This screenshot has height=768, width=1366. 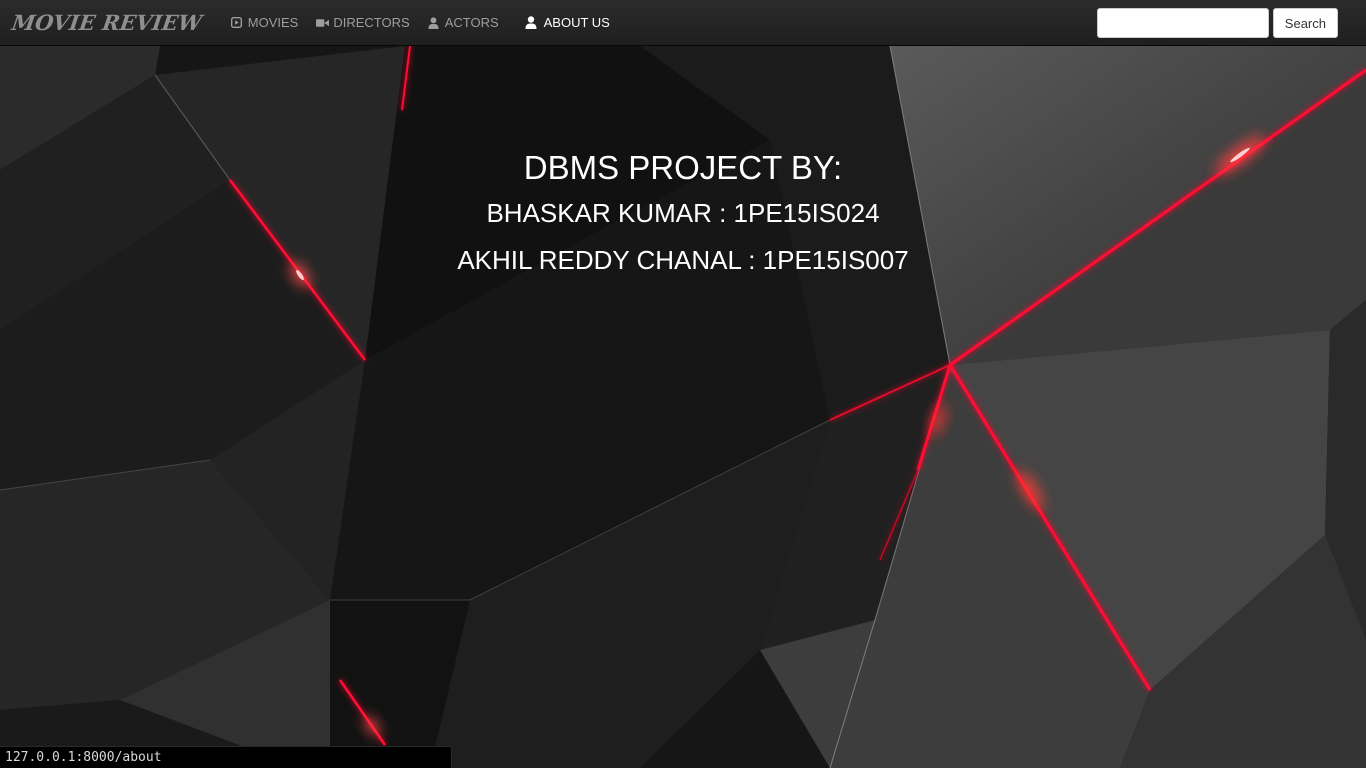 I want to click on nav-item-actors: ACTORS, so click(x=469, y=23).